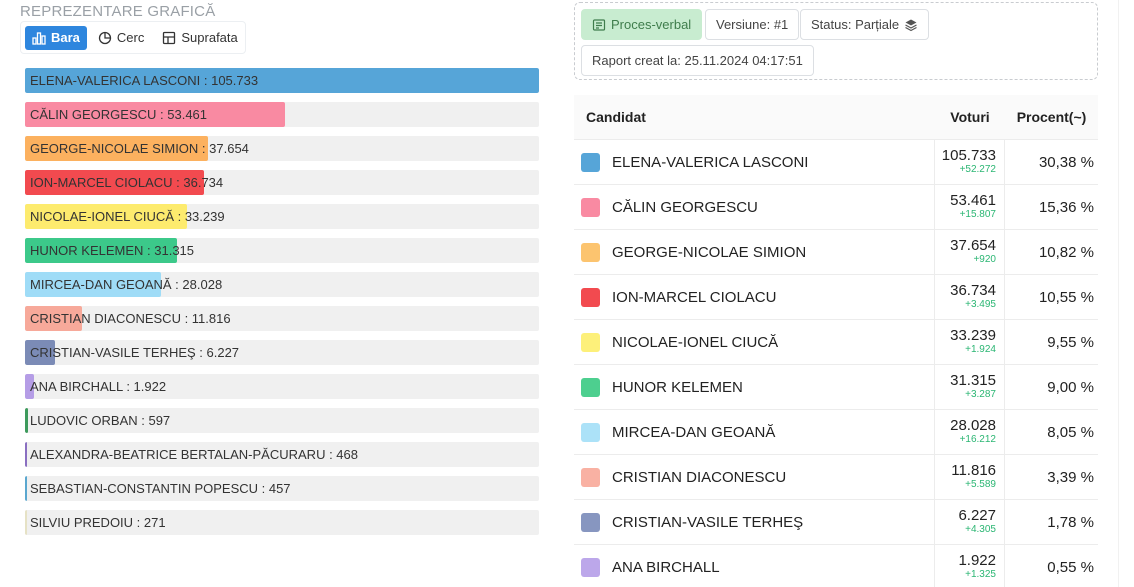  I want to click on votes-value: 11.816, so click(973, 470).